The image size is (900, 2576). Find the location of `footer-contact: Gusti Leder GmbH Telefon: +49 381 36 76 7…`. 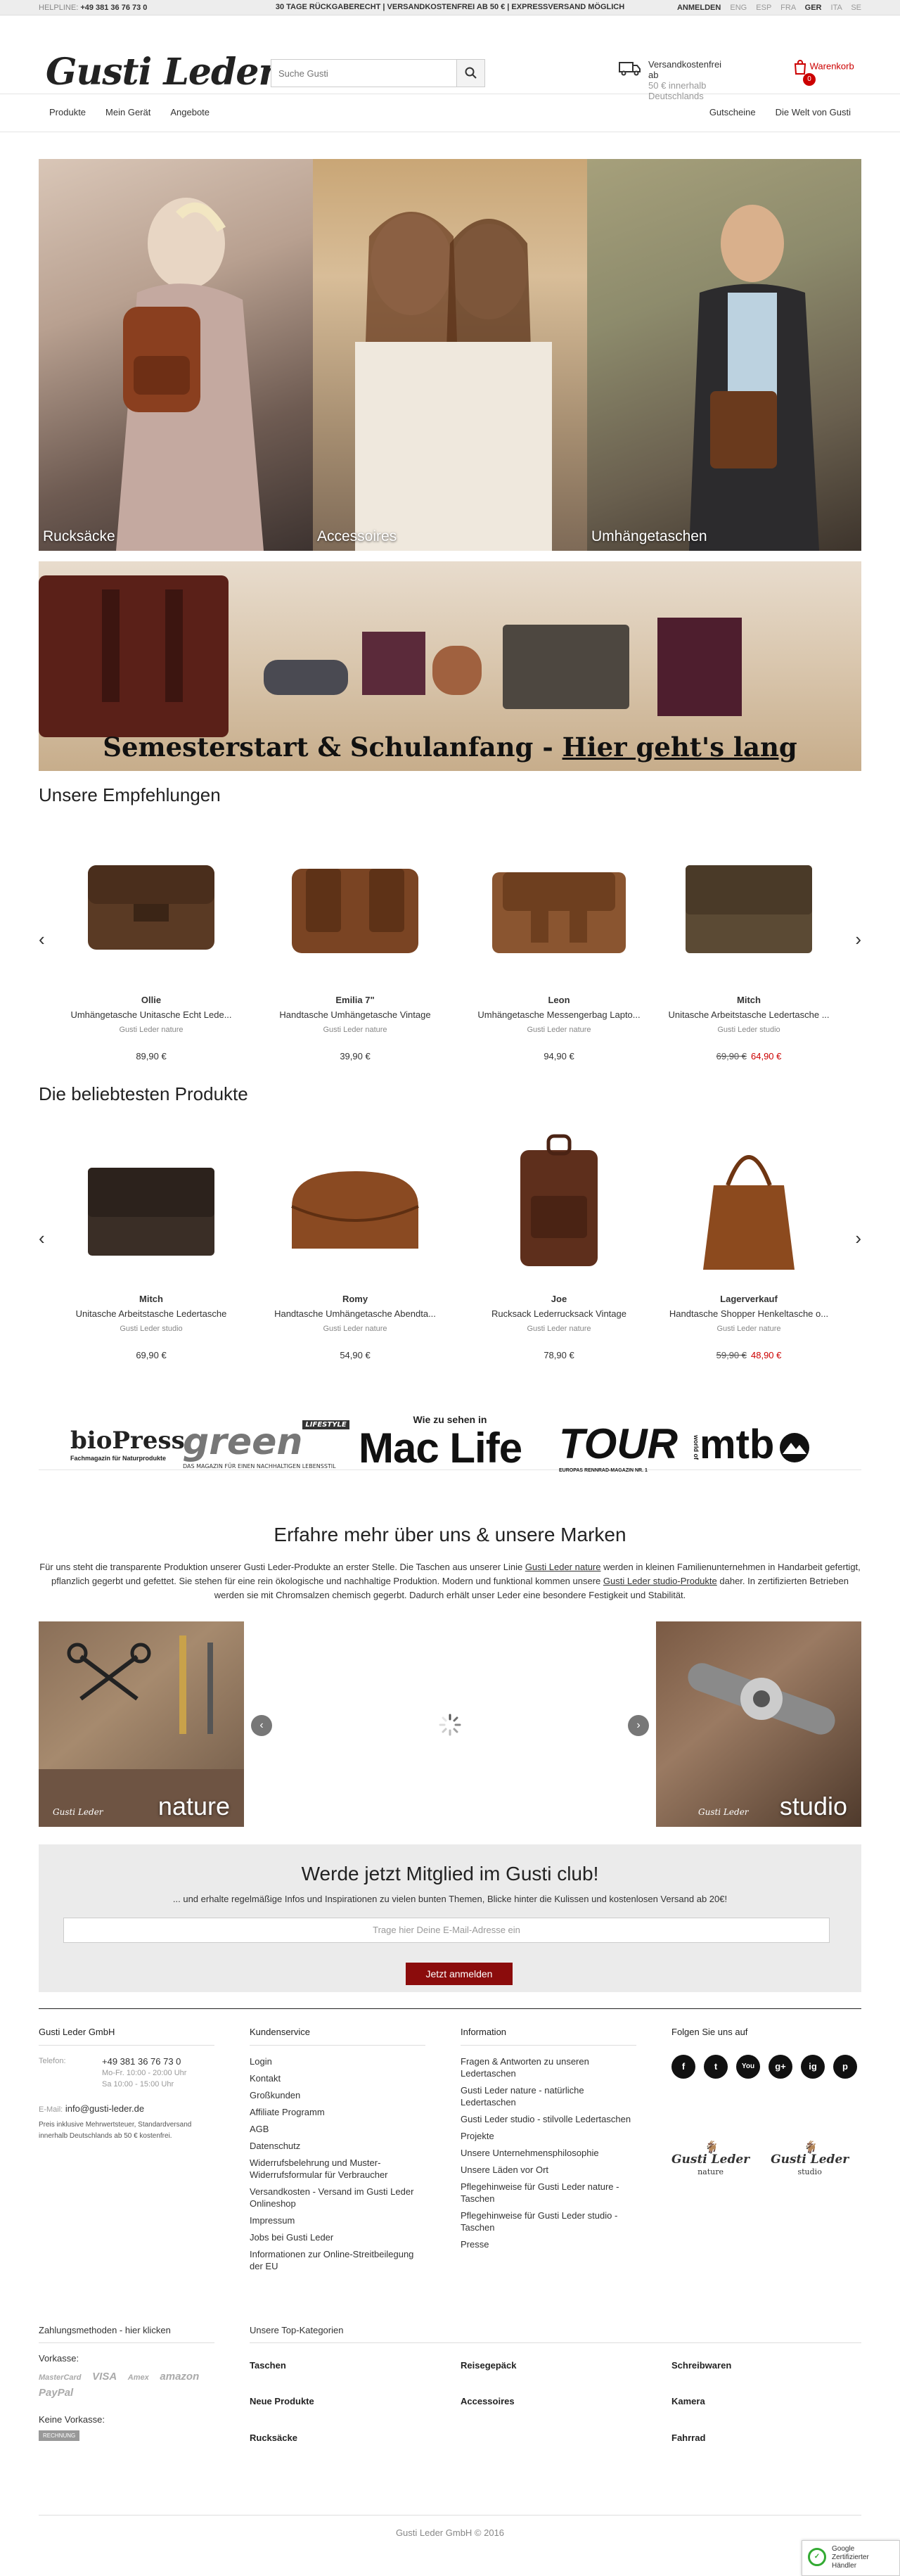

footer-contact: Gusti Leder GmbH Telefon: +49 381 36 76 7… is located at coordinates (127, 2084).